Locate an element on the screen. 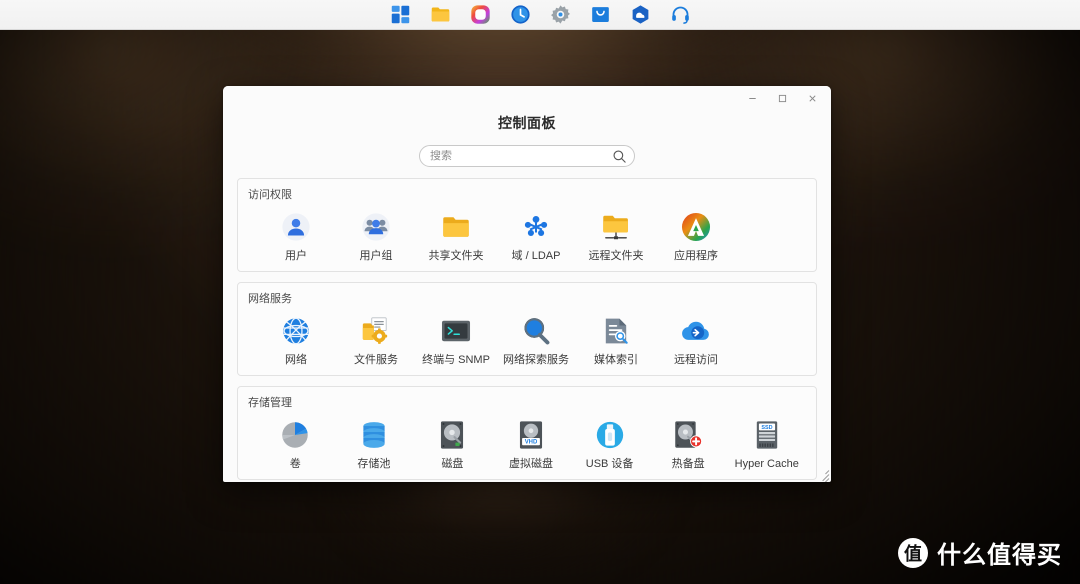 Image resolution: width=1080 pixels, height=584 pixels. photos-icon is located at coordinates (480, 14).